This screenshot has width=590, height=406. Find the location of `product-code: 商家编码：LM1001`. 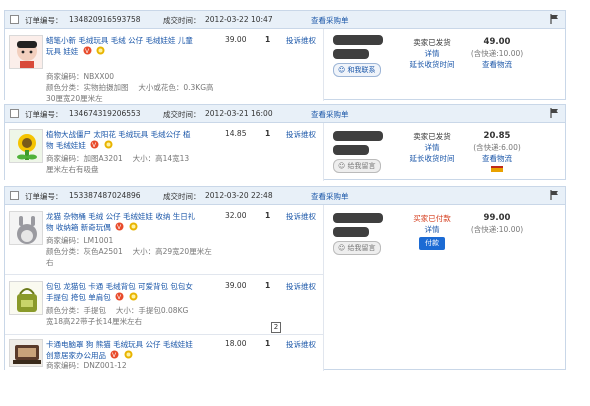

product-code: 商家编码：LM1001 is located at coordinates (80, 240).